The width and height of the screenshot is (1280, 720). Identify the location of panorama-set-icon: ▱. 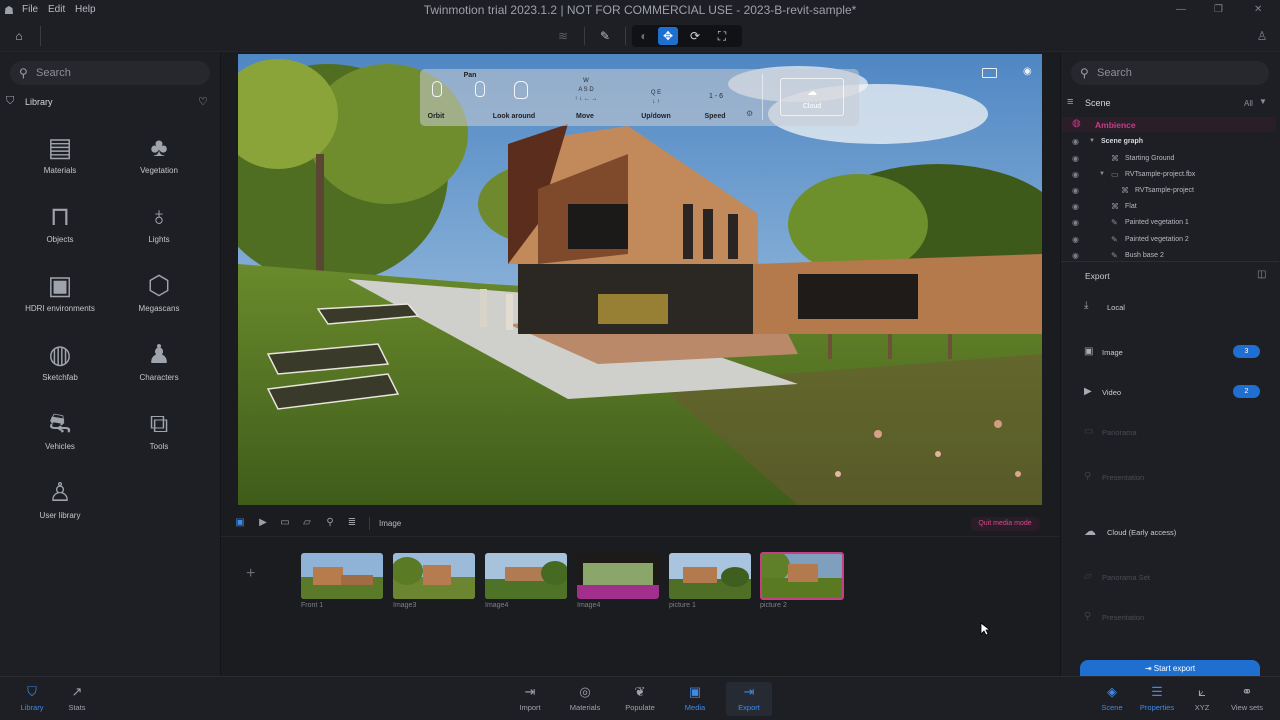
(307, 524).